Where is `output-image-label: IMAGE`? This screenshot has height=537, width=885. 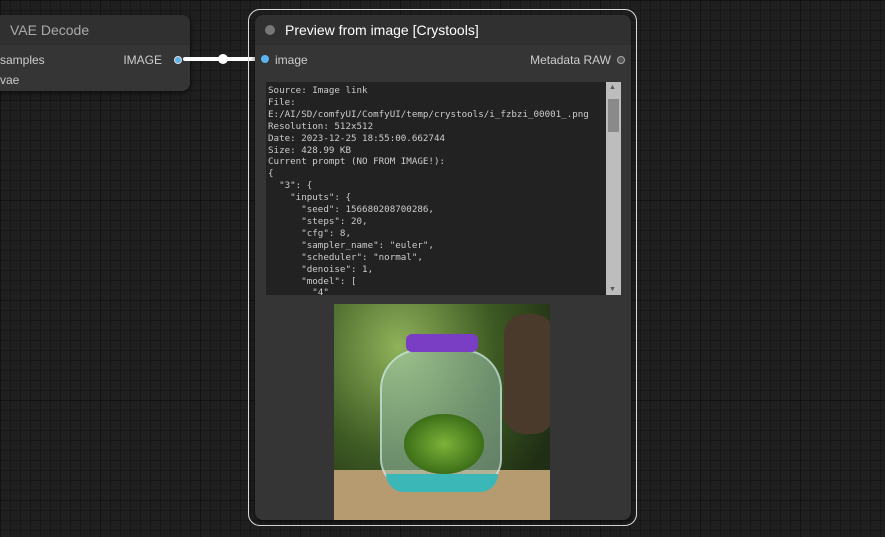 output-image-label: IMAGE is located at coordinates (142, 60).